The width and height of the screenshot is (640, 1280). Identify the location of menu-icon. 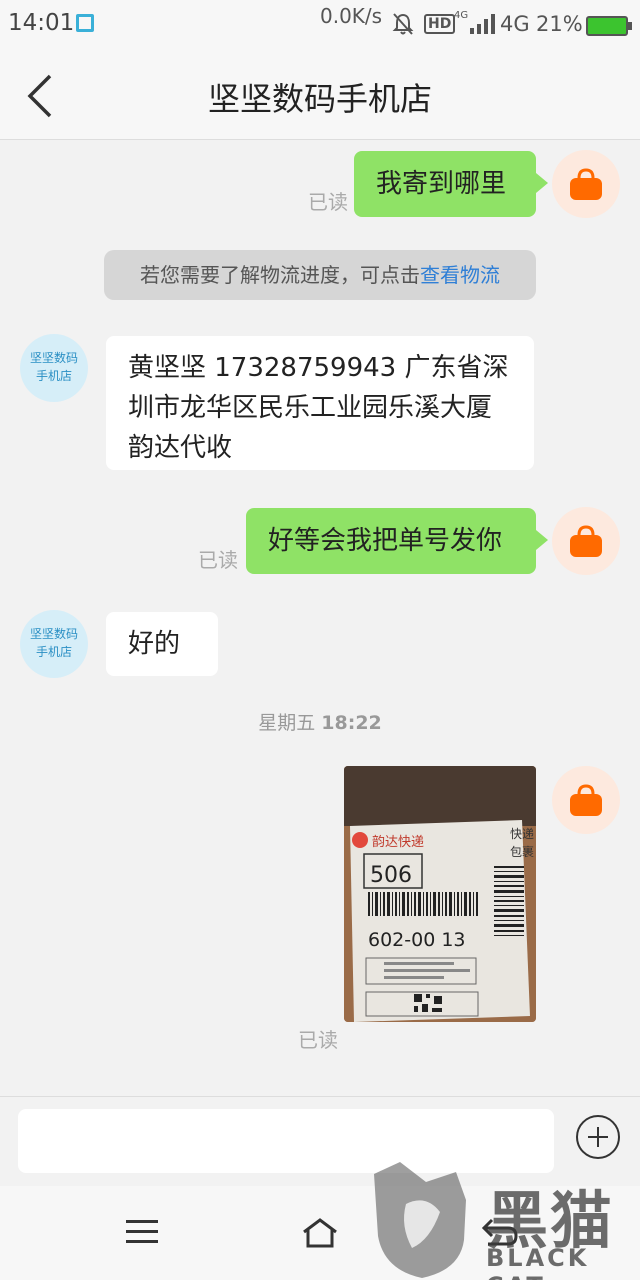
(142, 1232).